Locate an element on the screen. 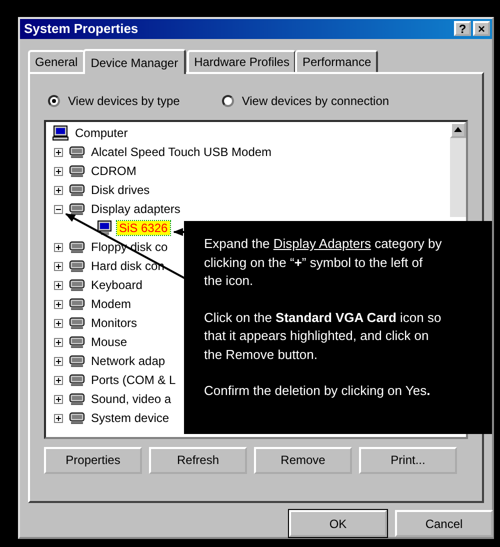 The width and height of the screenshot is (500, 547). tree-item: Monitors is located at coordinates (114, 323).